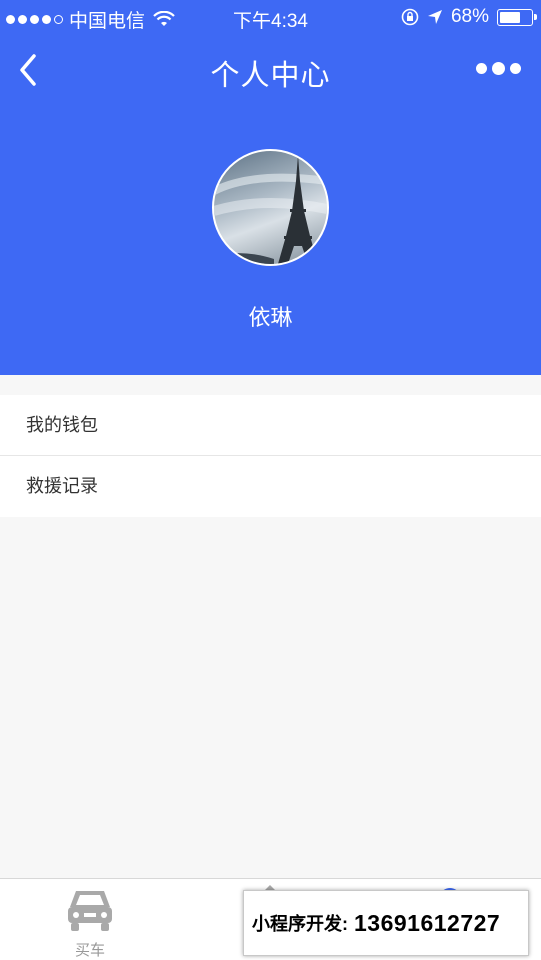 Image resolution: width=541 pixels, height=960 pixels. What do you see at coordinates (481, 68) in the screenshot?
I see `more-dots-icon` at bounding box center [481, 68].